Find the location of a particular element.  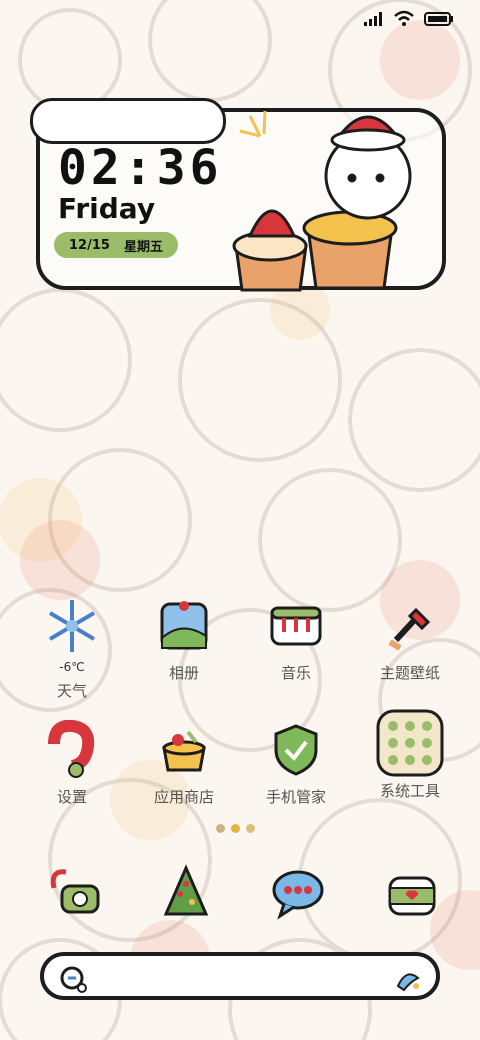

app-label: 相册 is located at coordinates (183, 673).